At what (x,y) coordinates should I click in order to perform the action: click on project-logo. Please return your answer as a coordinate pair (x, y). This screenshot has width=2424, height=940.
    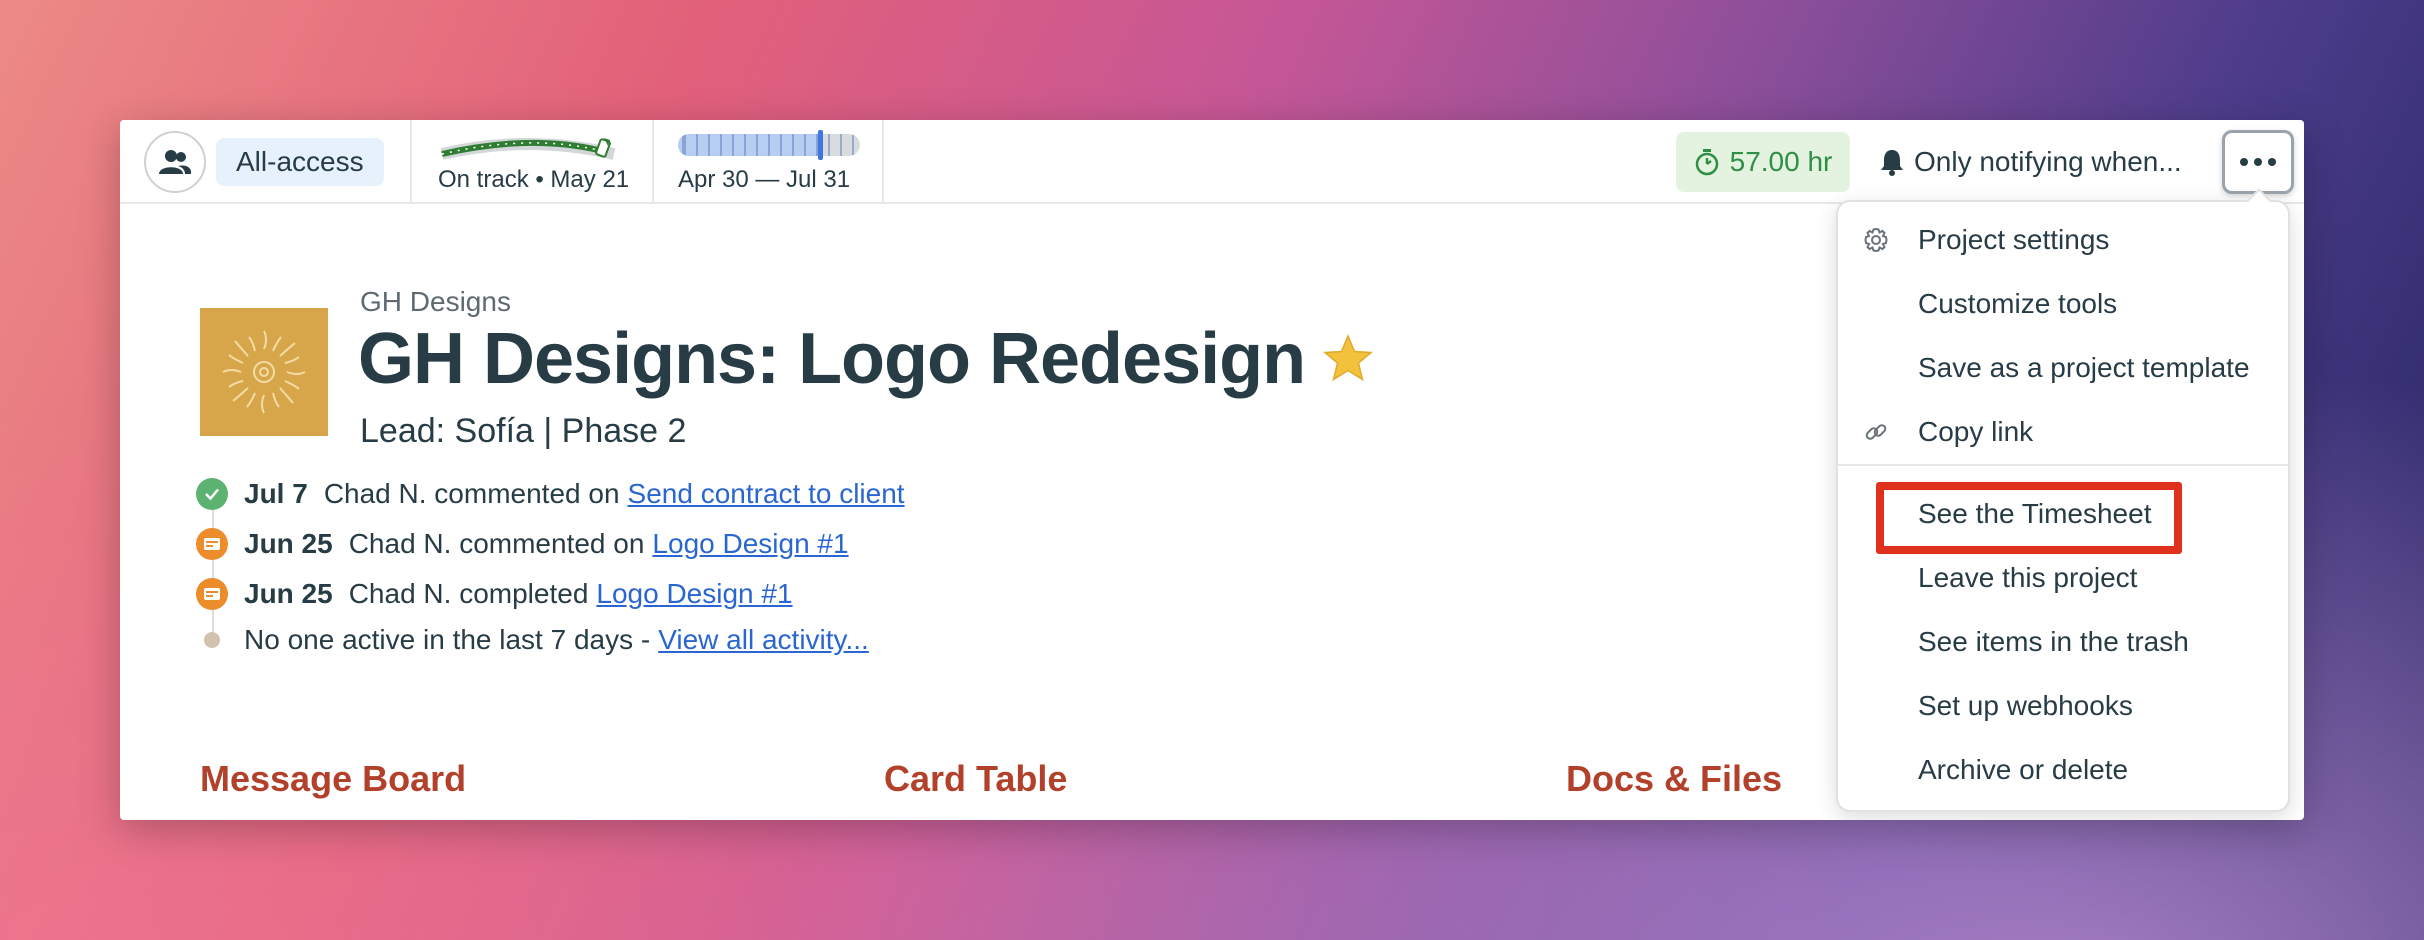
    Looking at the image, I should click on (264, 372).